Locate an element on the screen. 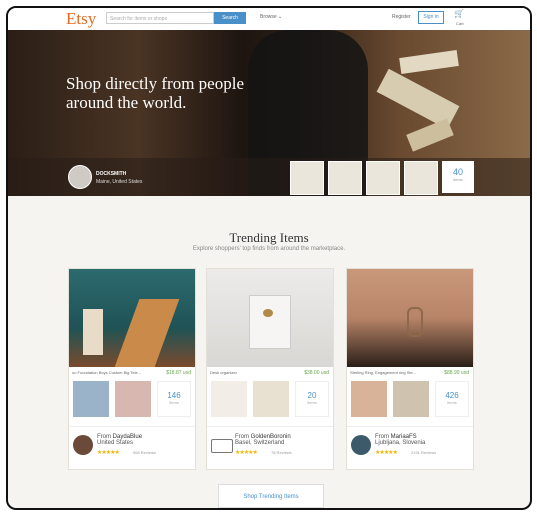 This screenshot has width=537, height=512. shop-item-count: 146 items is located at coordinates (174, 399).